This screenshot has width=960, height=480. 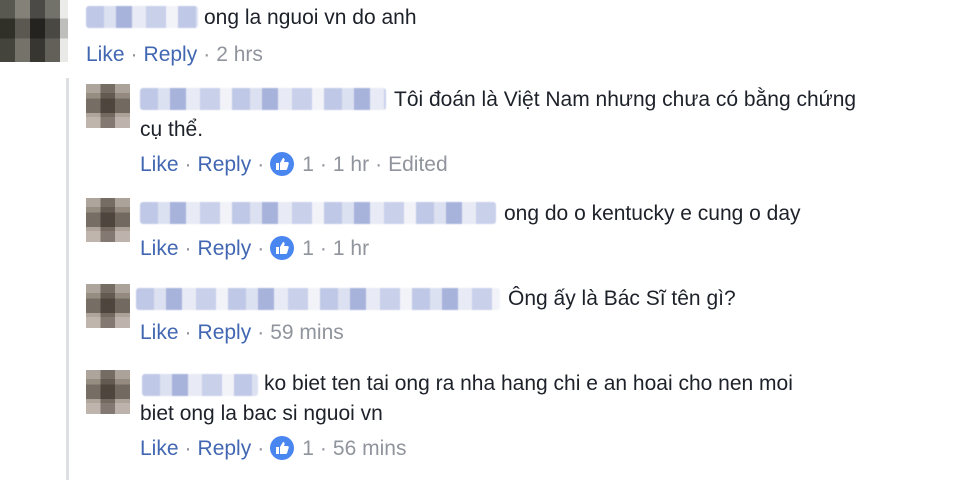 What do you see at coordinates (622, 298) in the screenshot?
I see `comment-text: Ông ấy là Bác Sĩ tên gì?` at bounding box center [622, 298].